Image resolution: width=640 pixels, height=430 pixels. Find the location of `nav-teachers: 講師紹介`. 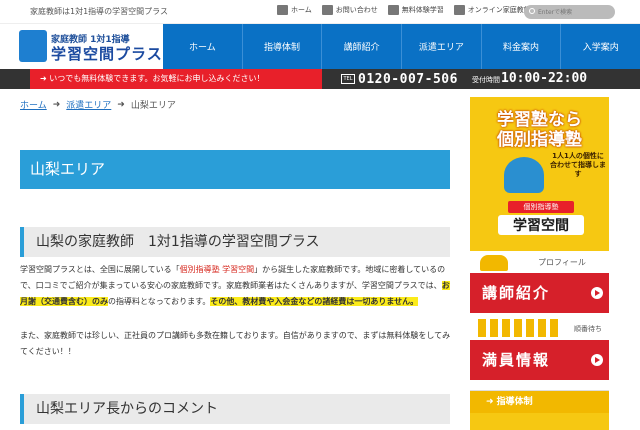

nav-teachers: 講師紹介 is located at coordinates (361, 46).